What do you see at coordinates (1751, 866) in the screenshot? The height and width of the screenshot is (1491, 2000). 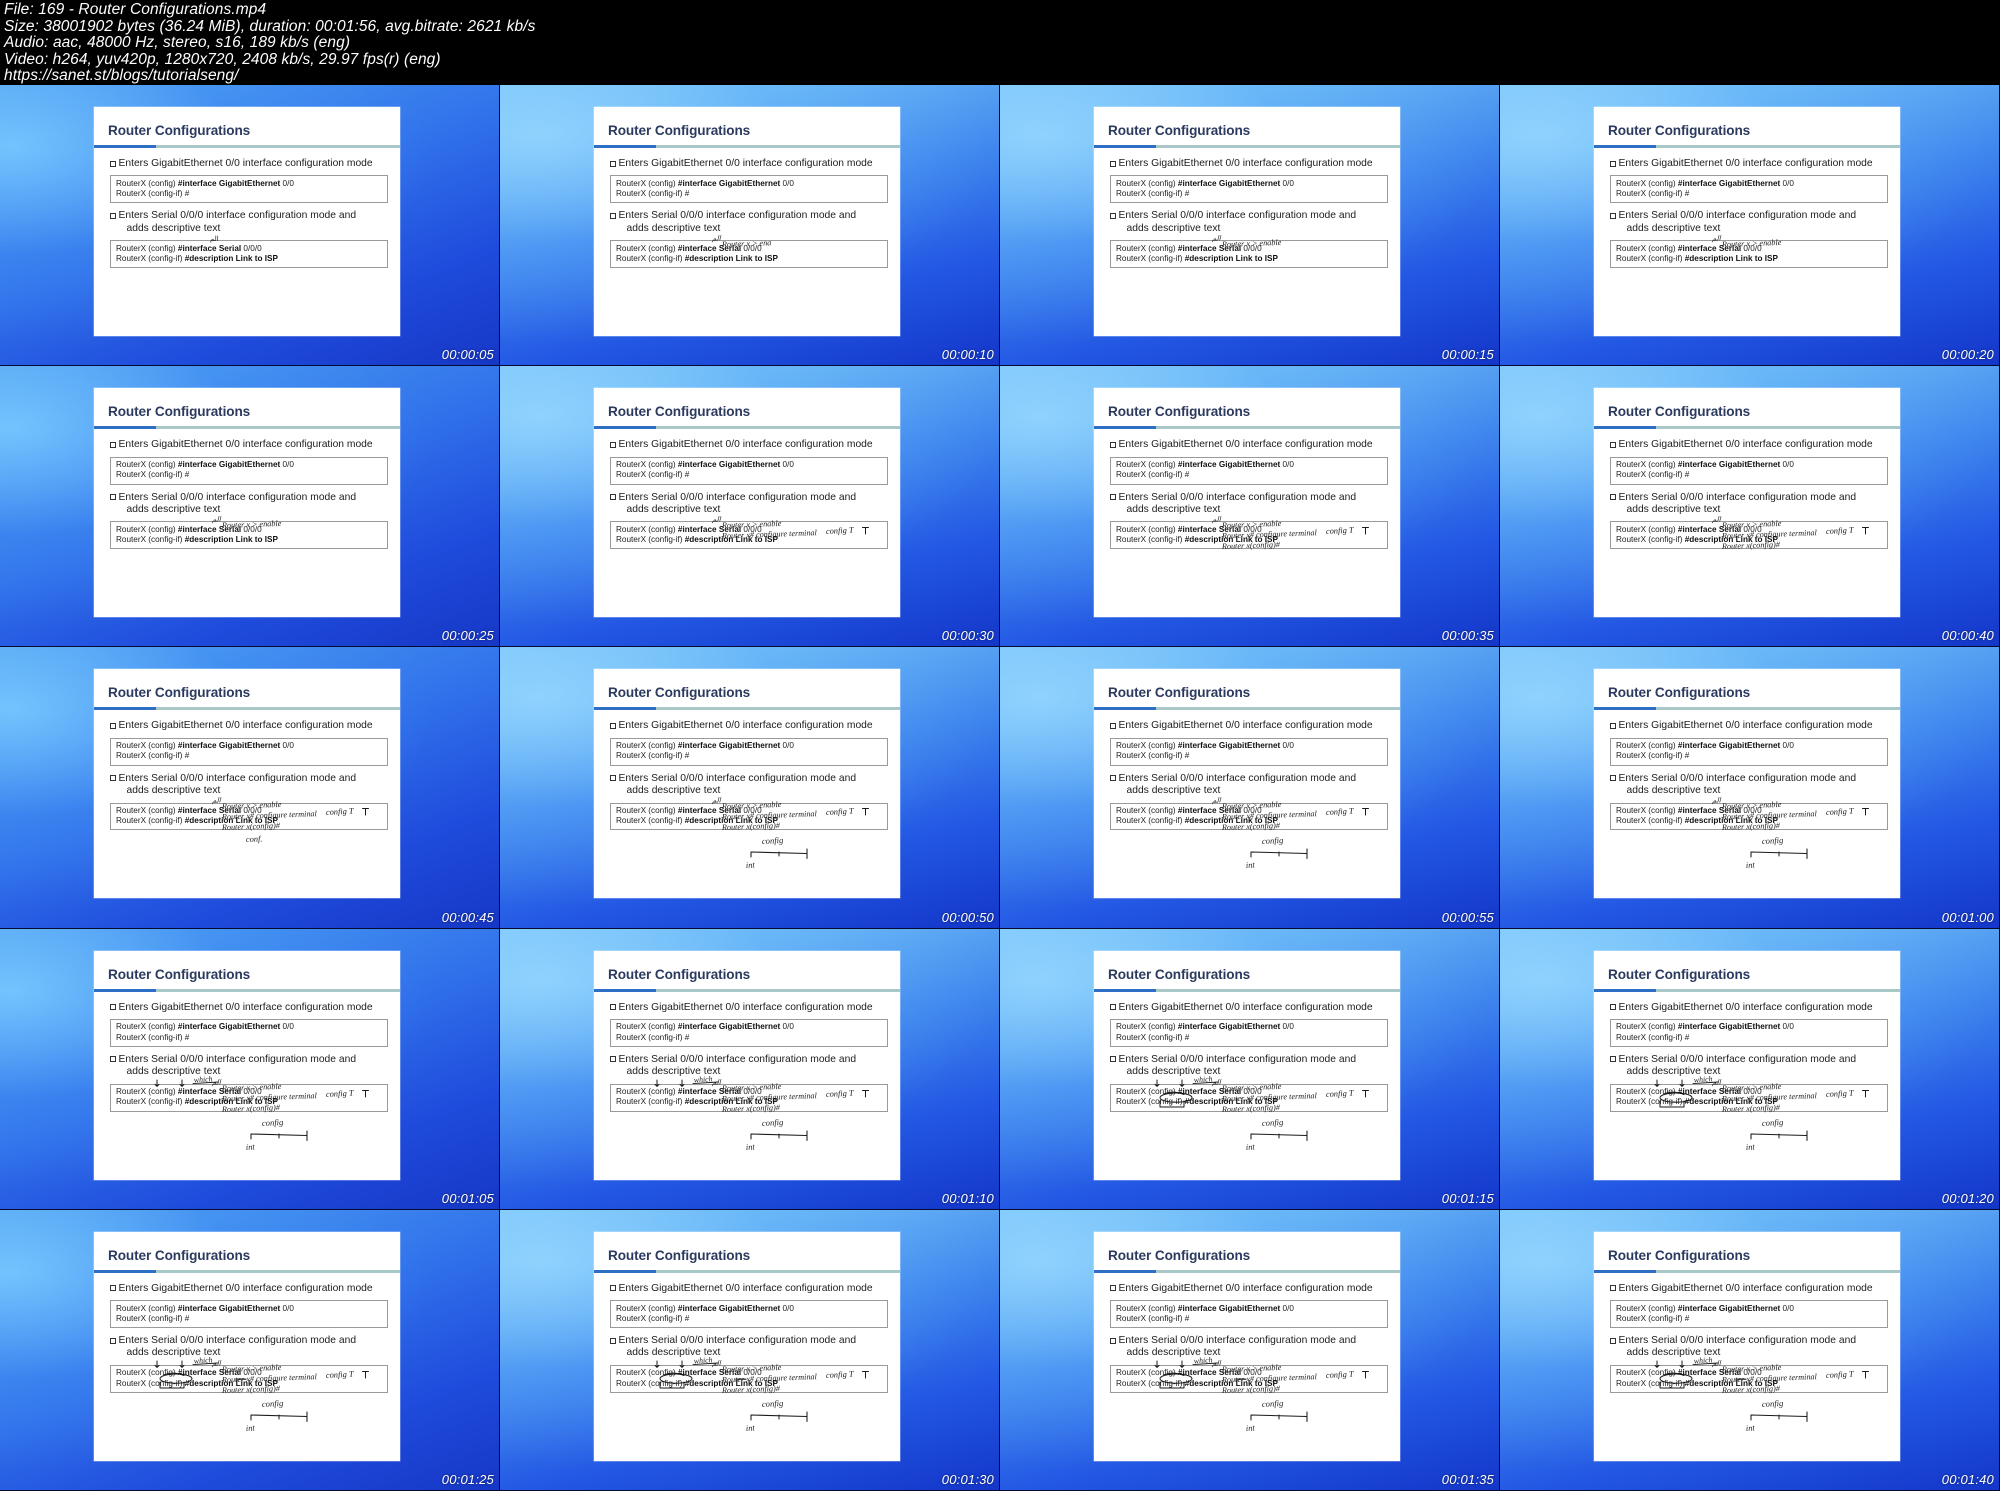 I see `svg-text: int` at bounding box center [1751, 866].